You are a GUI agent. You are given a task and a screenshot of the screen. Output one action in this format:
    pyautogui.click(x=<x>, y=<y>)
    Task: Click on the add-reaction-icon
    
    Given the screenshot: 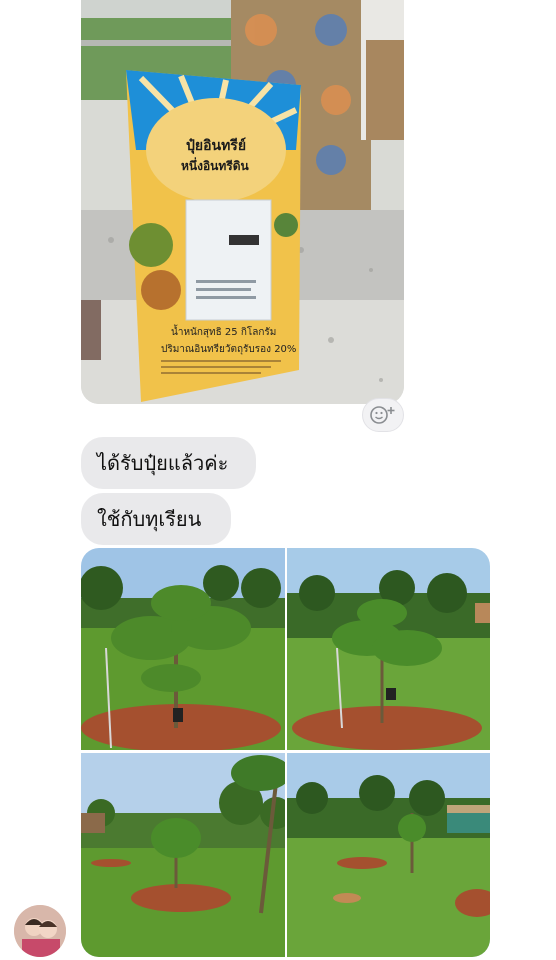 What is the action you would take?
    pyautogui.click(x=382, y=415)
    